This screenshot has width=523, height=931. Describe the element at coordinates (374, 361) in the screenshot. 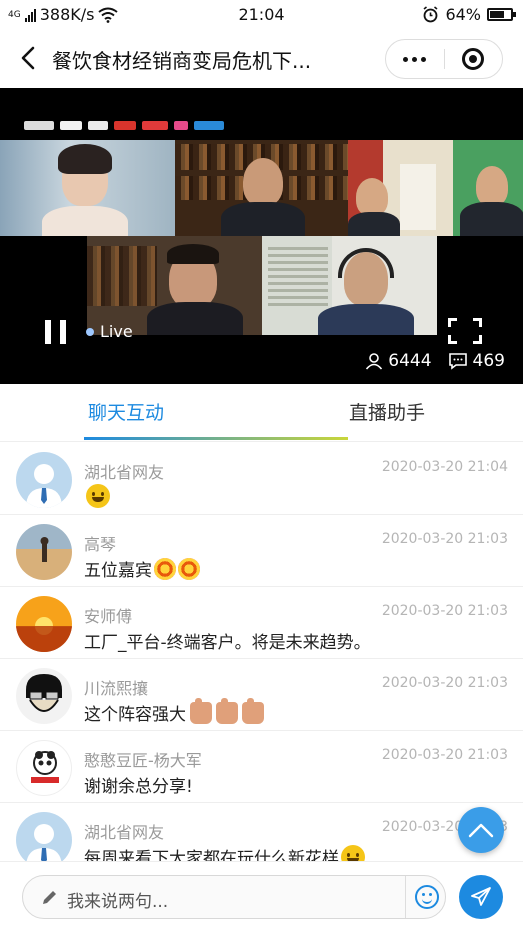

I see `person-icon` at that location.